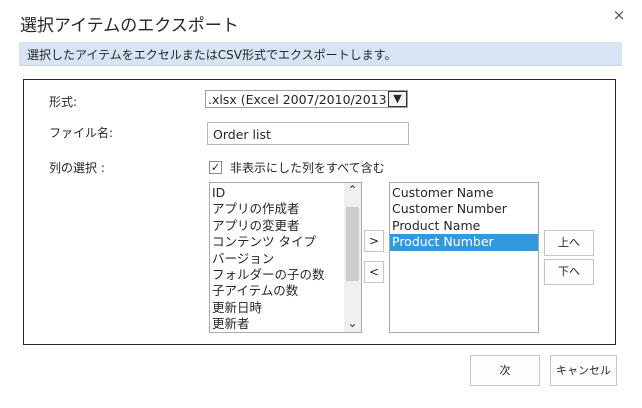 The height and width of the screenshot is (408, 642). What do you see at coordinates (276, 209) in the screenshot?
I see `list-item: アプリの作成者` at bounding box center [276, 209].